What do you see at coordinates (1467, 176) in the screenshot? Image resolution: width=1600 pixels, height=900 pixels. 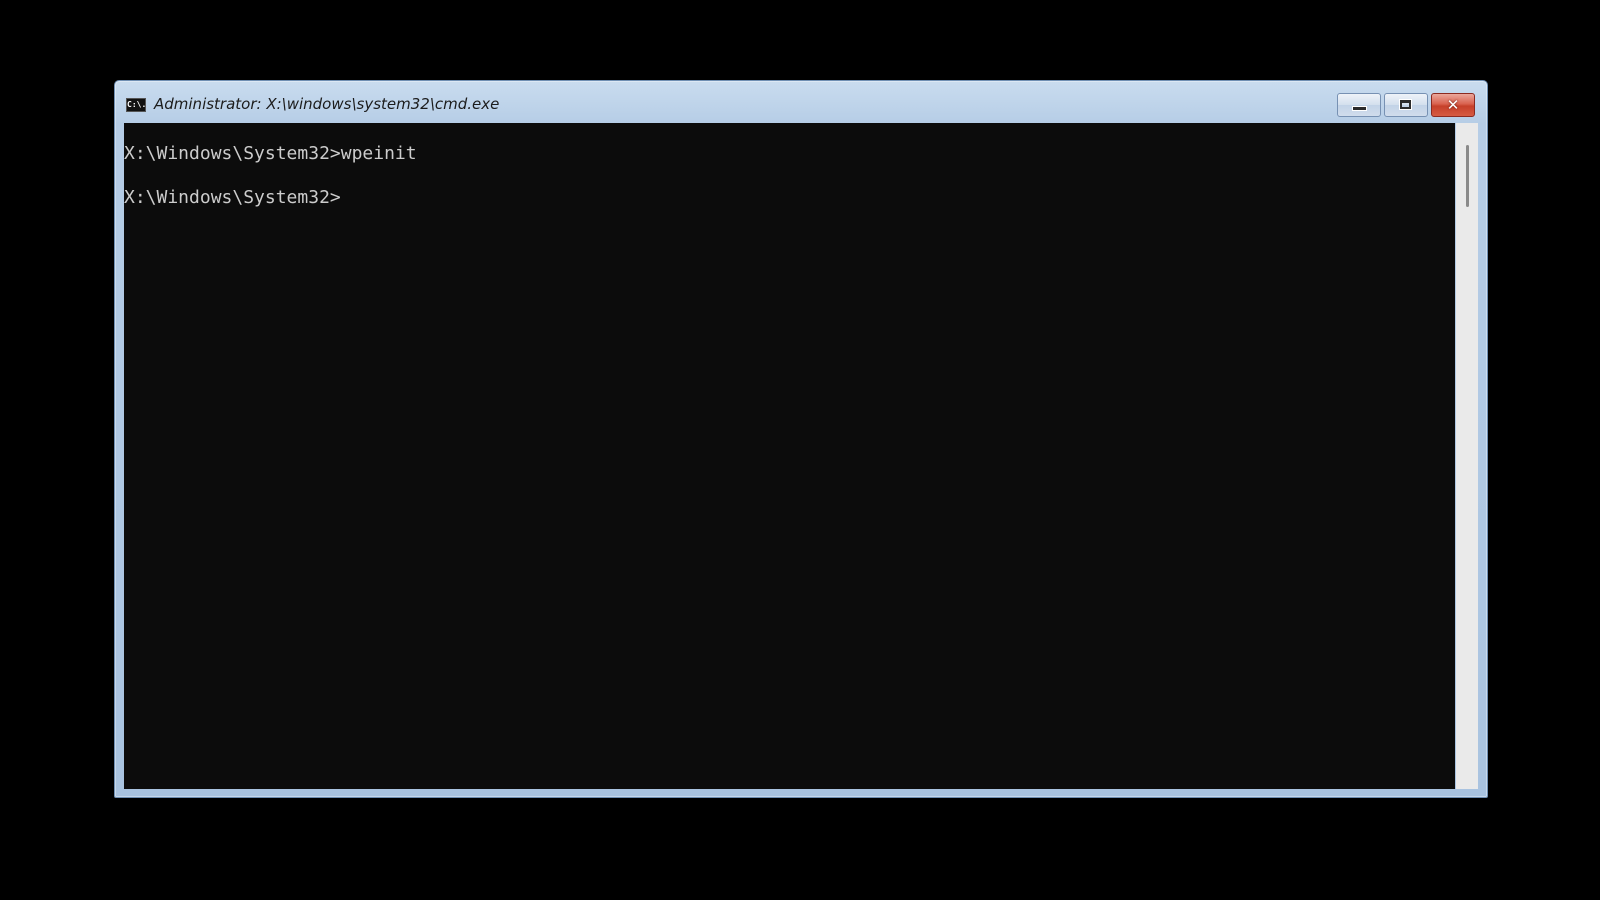 I see `scroll-thumb` at bounding box center [1467, 176].